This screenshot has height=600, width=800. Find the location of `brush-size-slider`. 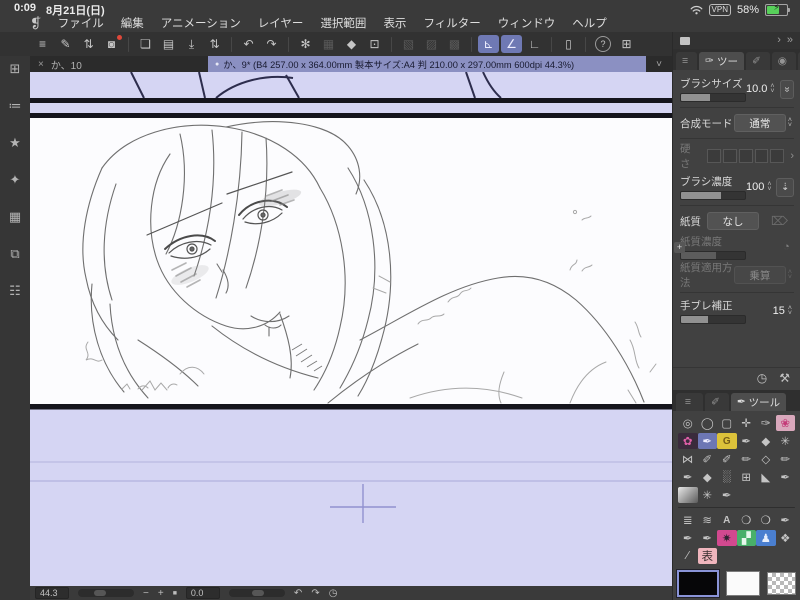

brush-size-slider is located at coordinates (713, 97).